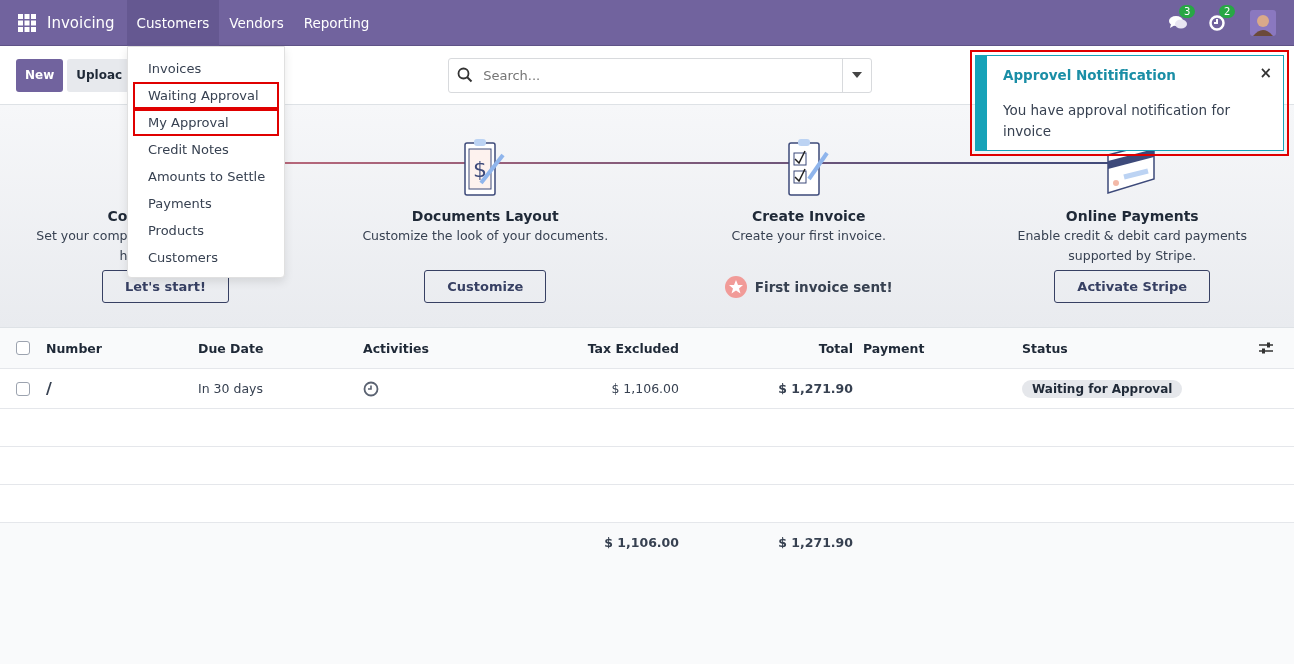 This screenshot has width=1294, height=664. What do you see at coordinates (1140, 348) in the screenshot?
I see `column-header: Status` at bounding box center [1140, 348].